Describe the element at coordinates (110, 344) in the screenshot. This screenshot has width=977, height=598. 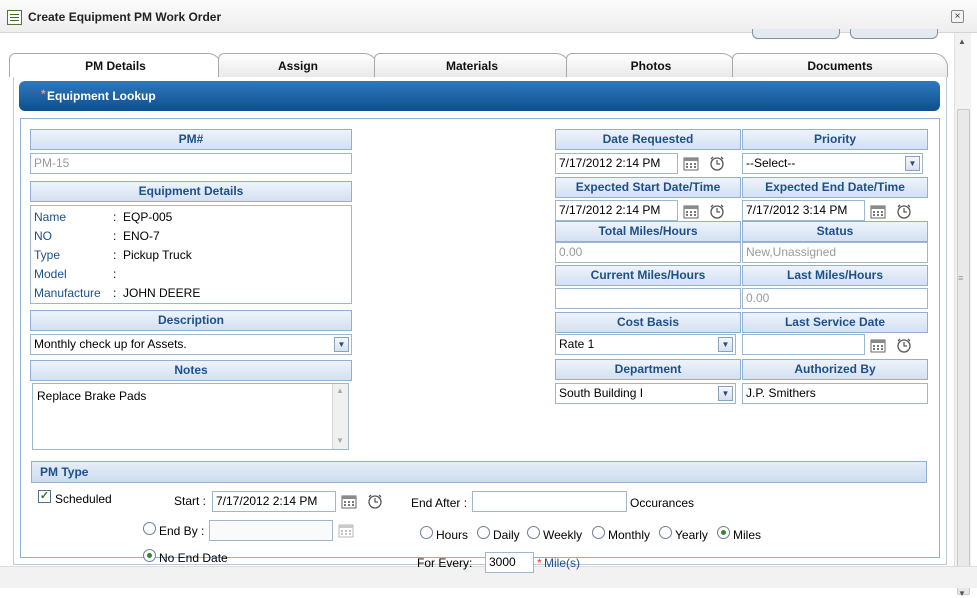
I see `description-value: Monthly check up for Assets.` at that location.